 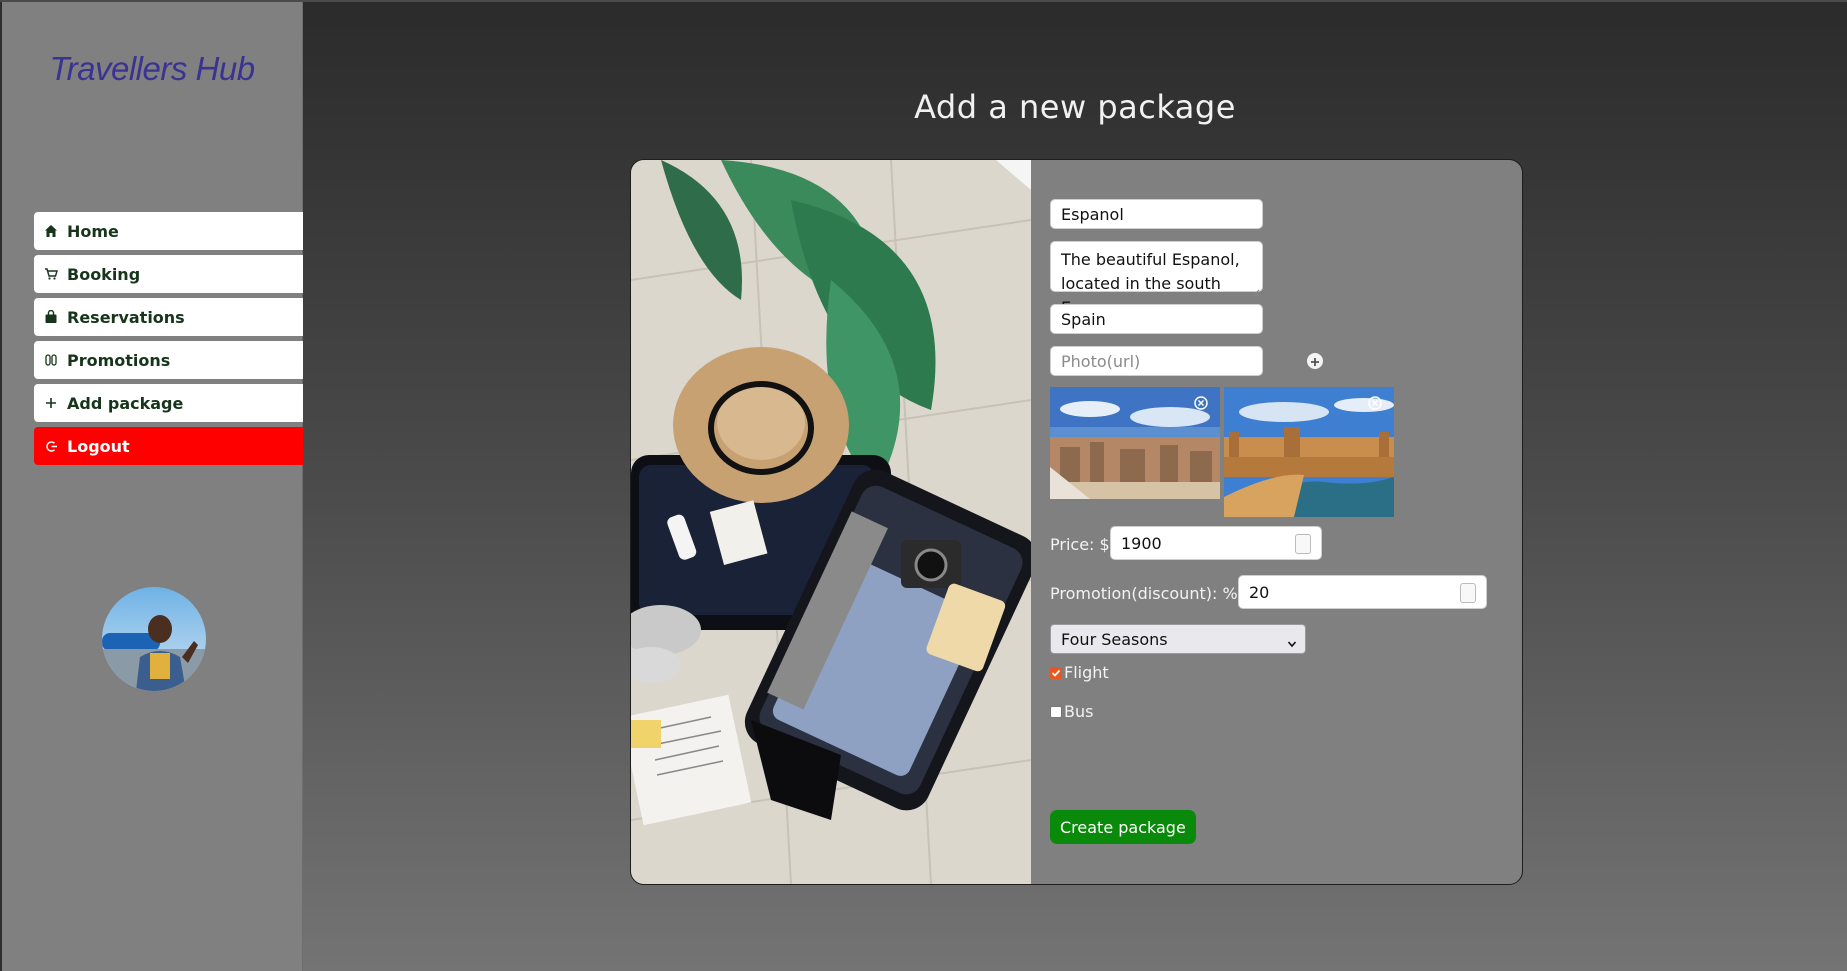 What do you see at coordinates (1156, 319) in the screenshot?
I see `package-country-input: Spain` at bounding box center [1156, 319].